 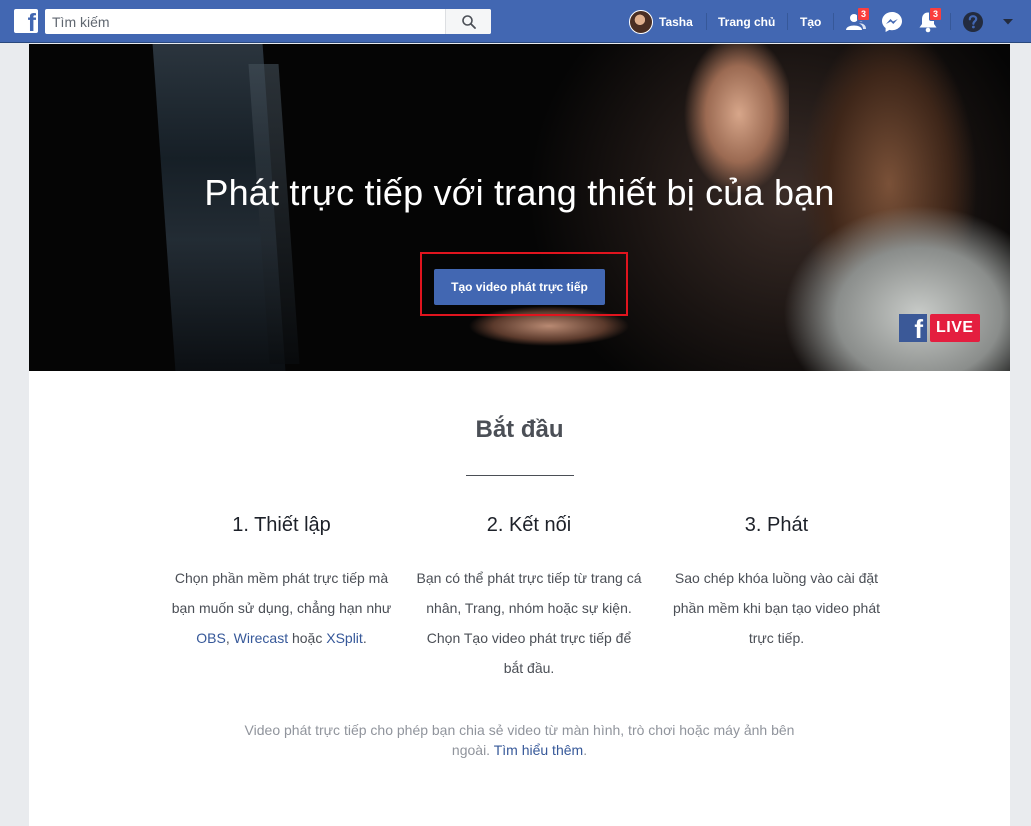 I want to click on facebook-logo-icon: f, so click(x=26, y=21).